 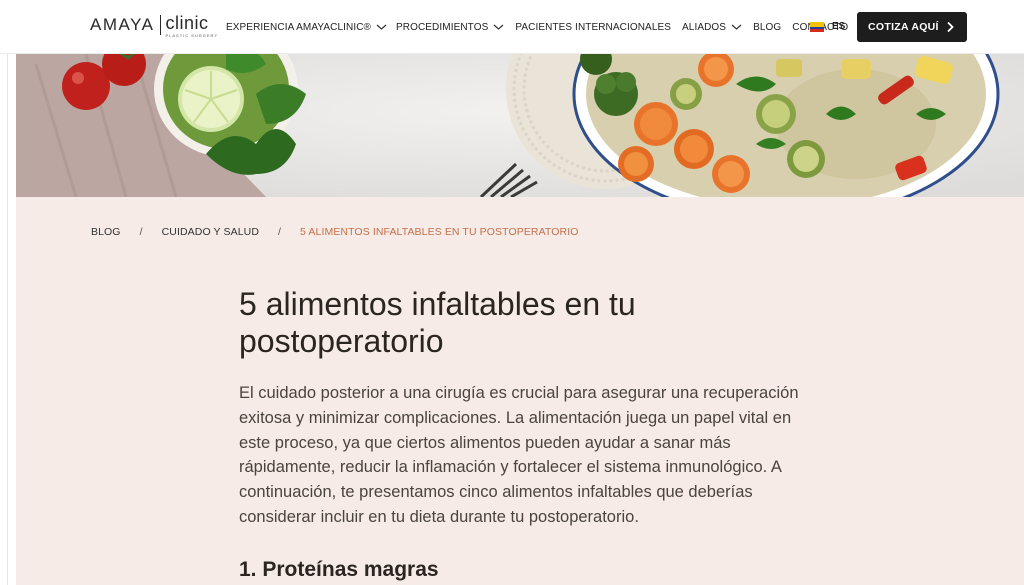 I want to click on brand-tagline: PLASTIC SURGERY, so click(x=191, y=35).